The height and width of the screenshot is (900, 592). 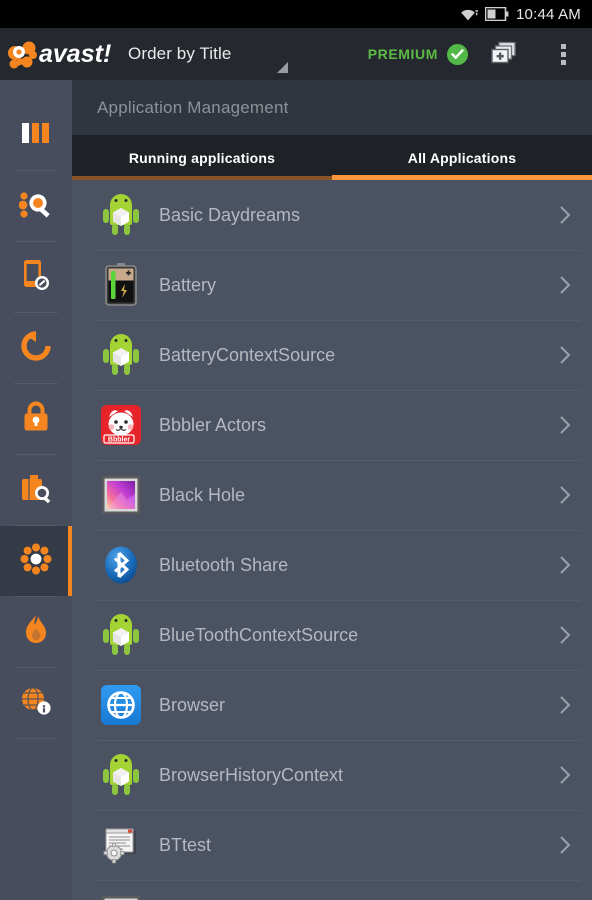 I want to click on padlock-icon, so click(x=36, y=419).